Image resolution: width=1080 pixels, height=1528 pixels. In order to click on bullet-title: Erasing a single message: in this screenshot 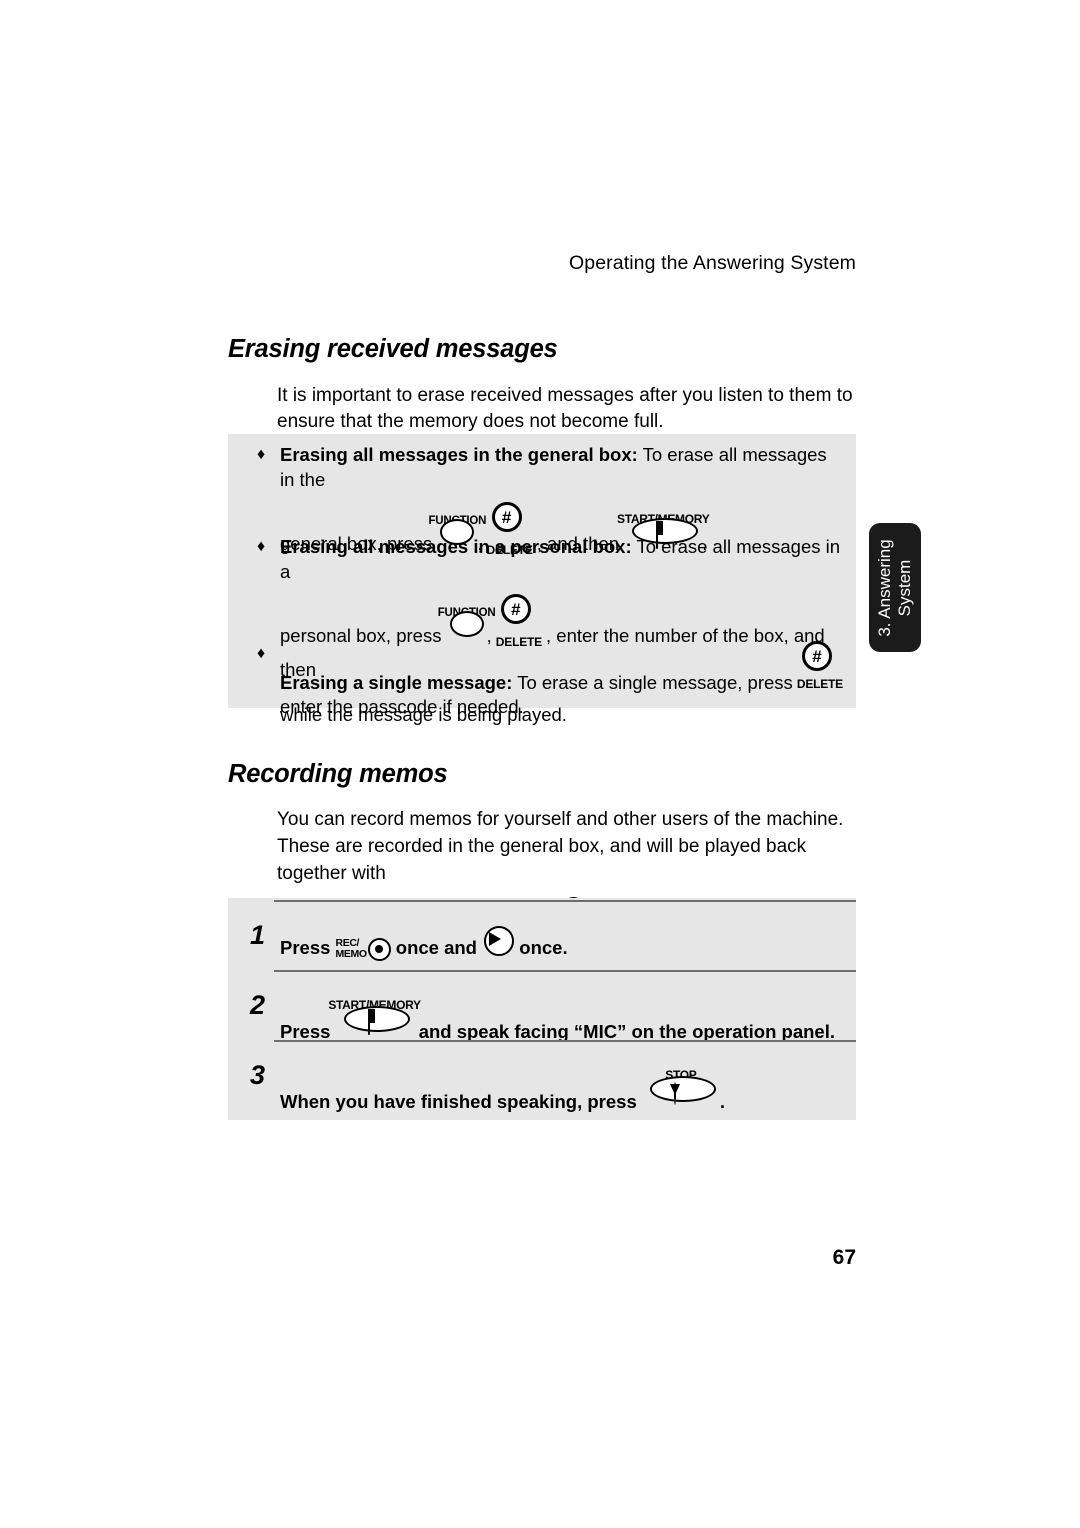, I will do `click(396, 682)`.